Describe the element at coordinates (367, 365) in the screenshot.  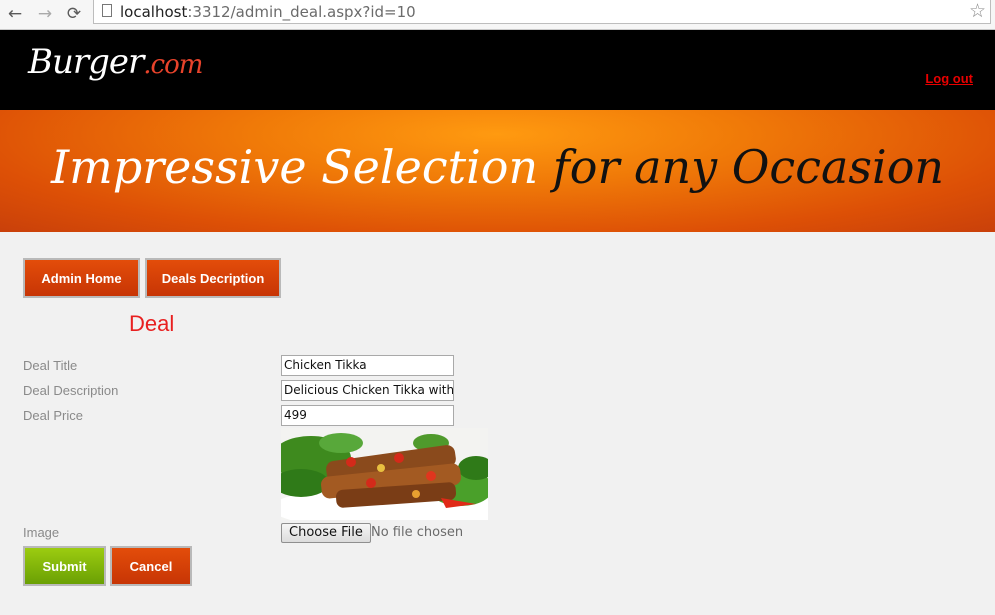
I see `deal-title-input: Chicken Tikka` at that location.